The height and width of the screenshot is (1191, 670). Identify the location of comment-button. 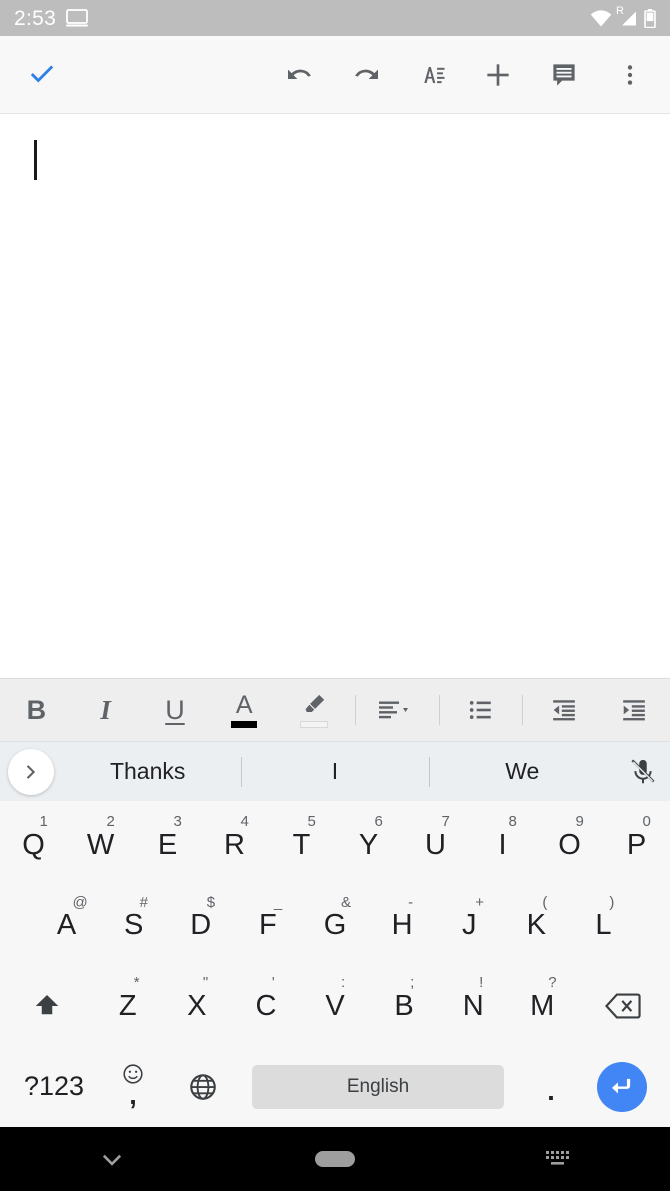
(564, 75).